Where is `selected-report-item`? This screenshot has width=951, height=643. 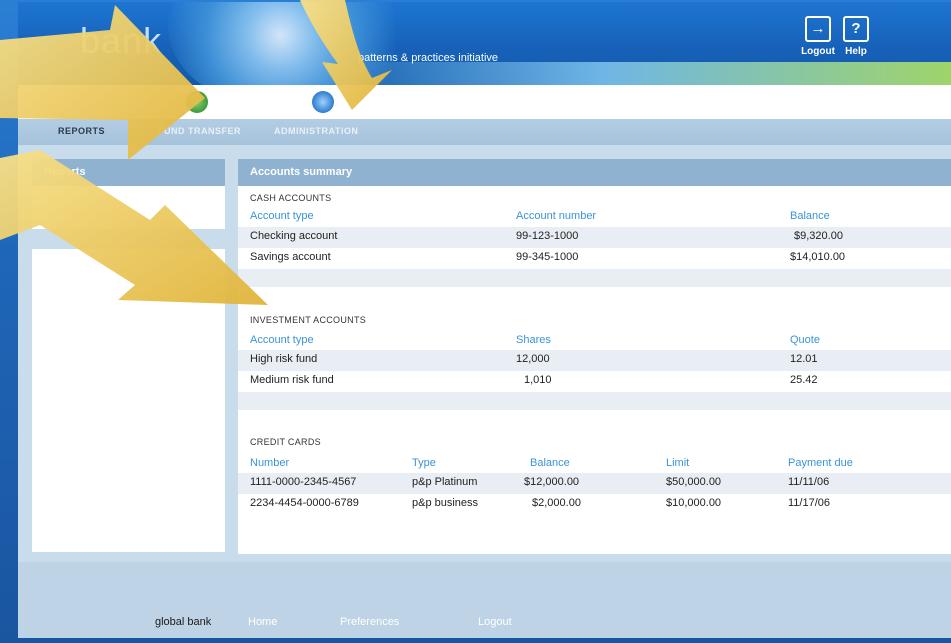 selected-report-item is located at coordinates (128, 239).